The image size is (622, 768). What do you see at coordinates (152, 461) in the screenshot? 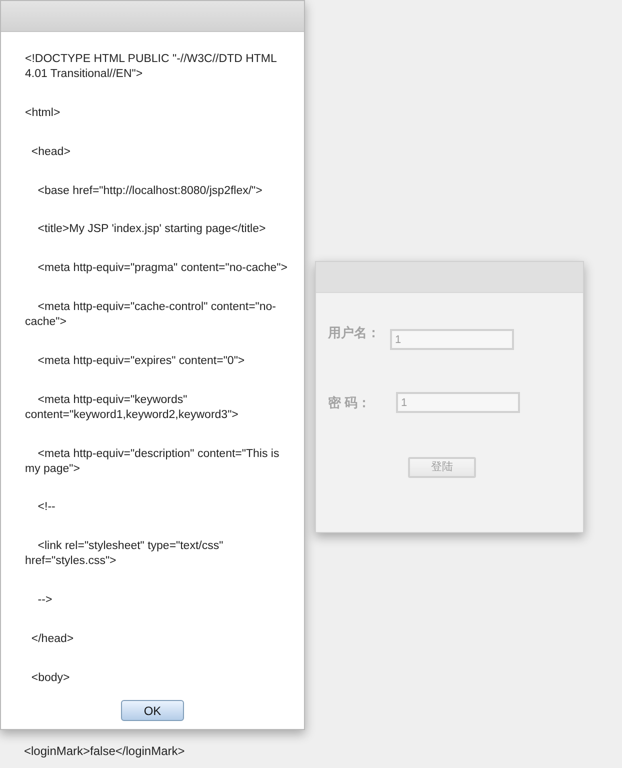
I see `code-line: <meta http-equiv="description" content="This is my page">` at bounding box center [152, 461].